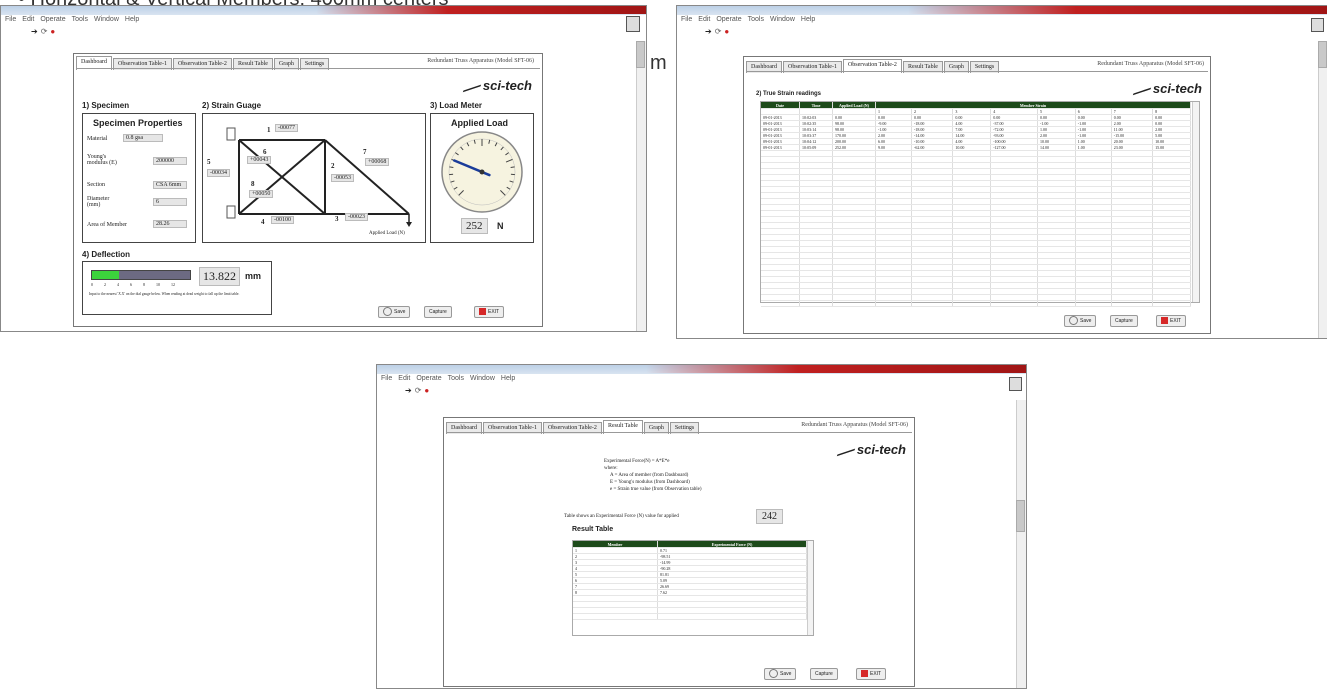 This screenshot has width=1327, height=689. I want to click on load-meter-box: Applied Load 252 N, so click(482, 178).